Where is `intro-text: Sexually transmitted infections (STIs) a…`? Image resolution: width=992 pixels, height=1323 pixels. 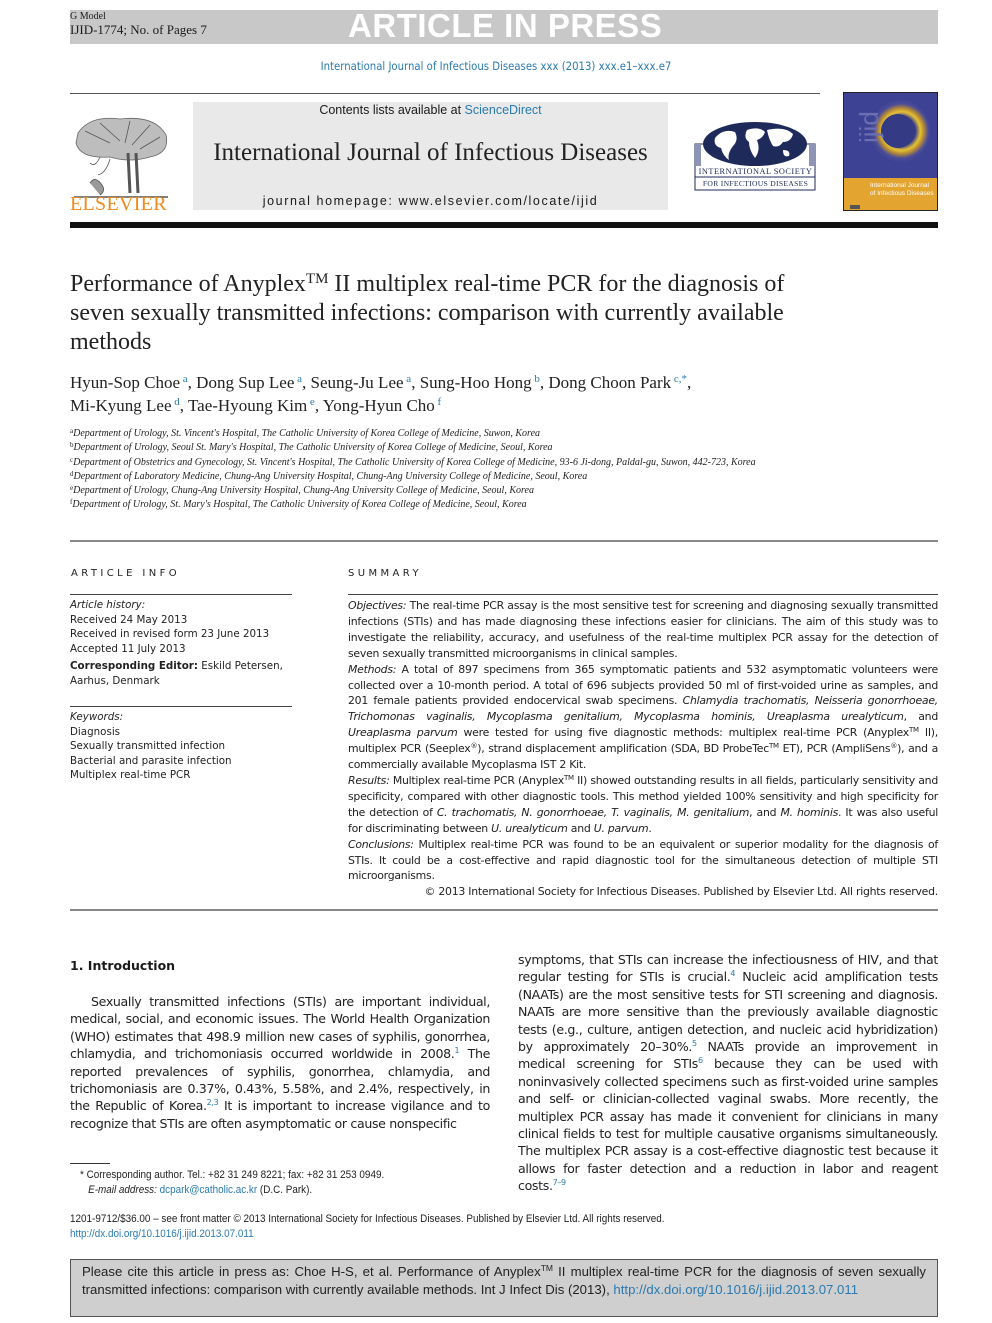
intro-text: Sexually transmitted infections (STIs) a… is located at coordinates (280, 1028).